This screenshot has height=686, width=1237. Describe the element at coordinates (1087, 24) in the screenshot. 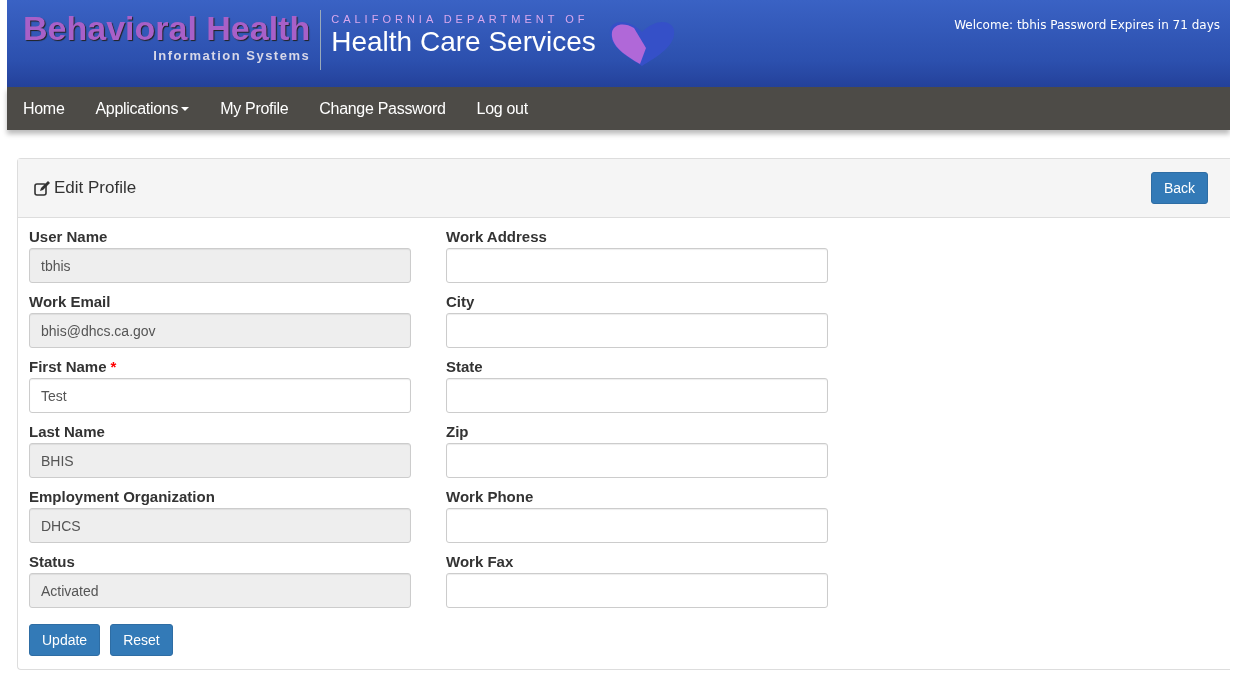

I see `welcome-text: Welcome: tbhis Password Expires in 71 days` at that location.